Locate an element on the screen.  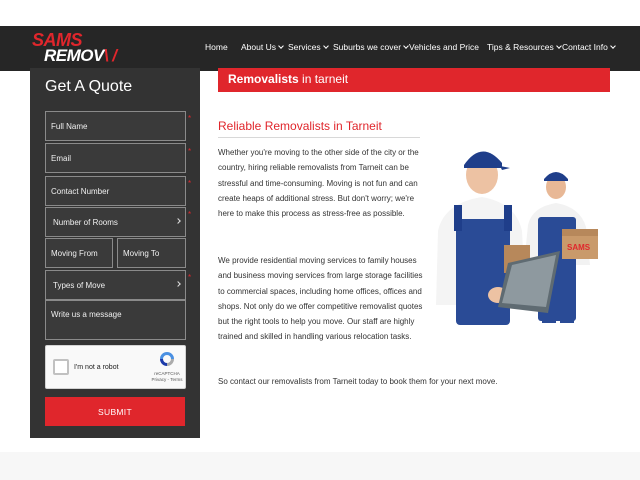
submit-button: SUBMIT is located at coordinates (115, 411).